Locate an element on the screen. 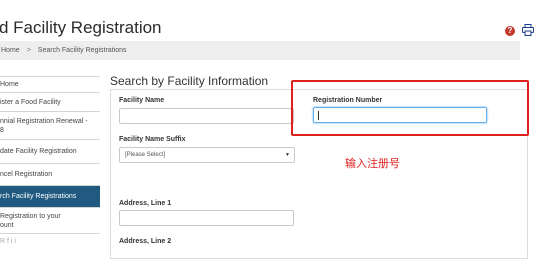  help-icon: ? is located at coordinates (510, 31).